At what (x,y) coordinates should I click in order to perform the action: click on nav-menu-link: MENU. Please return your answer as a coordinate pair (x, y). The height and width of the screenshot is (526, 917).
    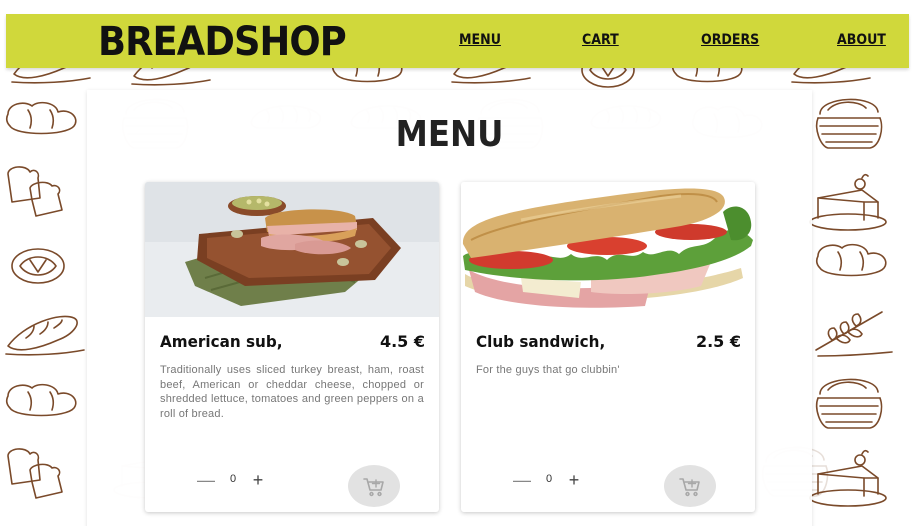
    Looking at the image, I should click on (480, 40).